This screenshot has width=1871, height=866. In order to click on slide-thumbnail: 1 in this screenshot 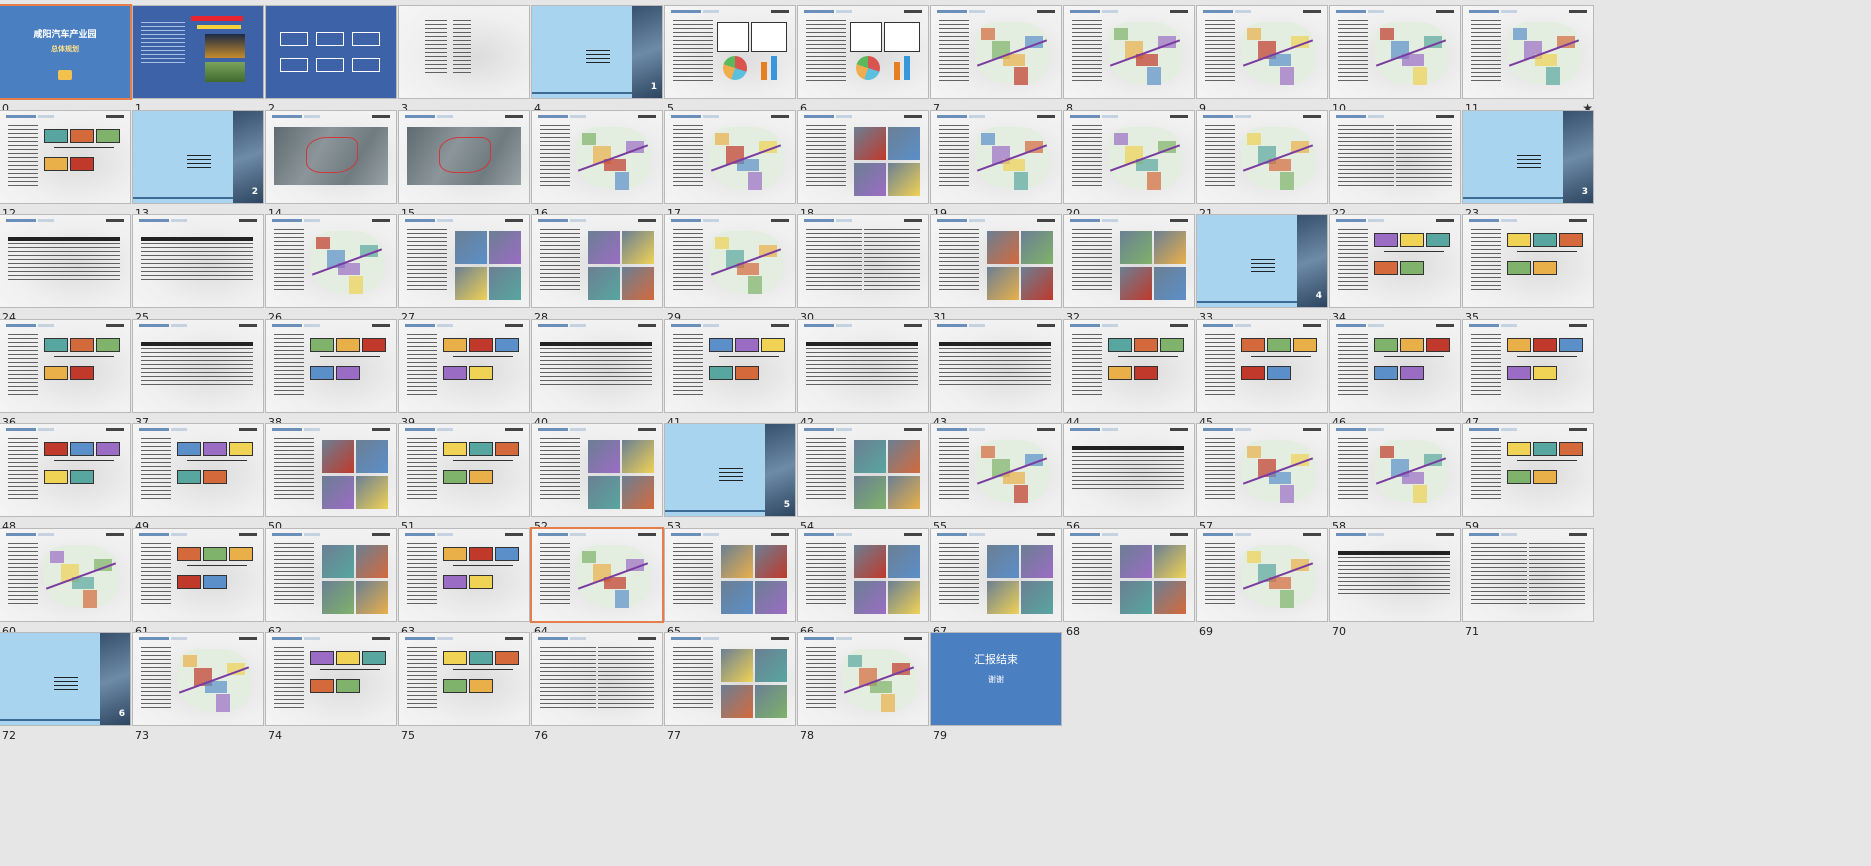, I will do `click(597, 52)`.